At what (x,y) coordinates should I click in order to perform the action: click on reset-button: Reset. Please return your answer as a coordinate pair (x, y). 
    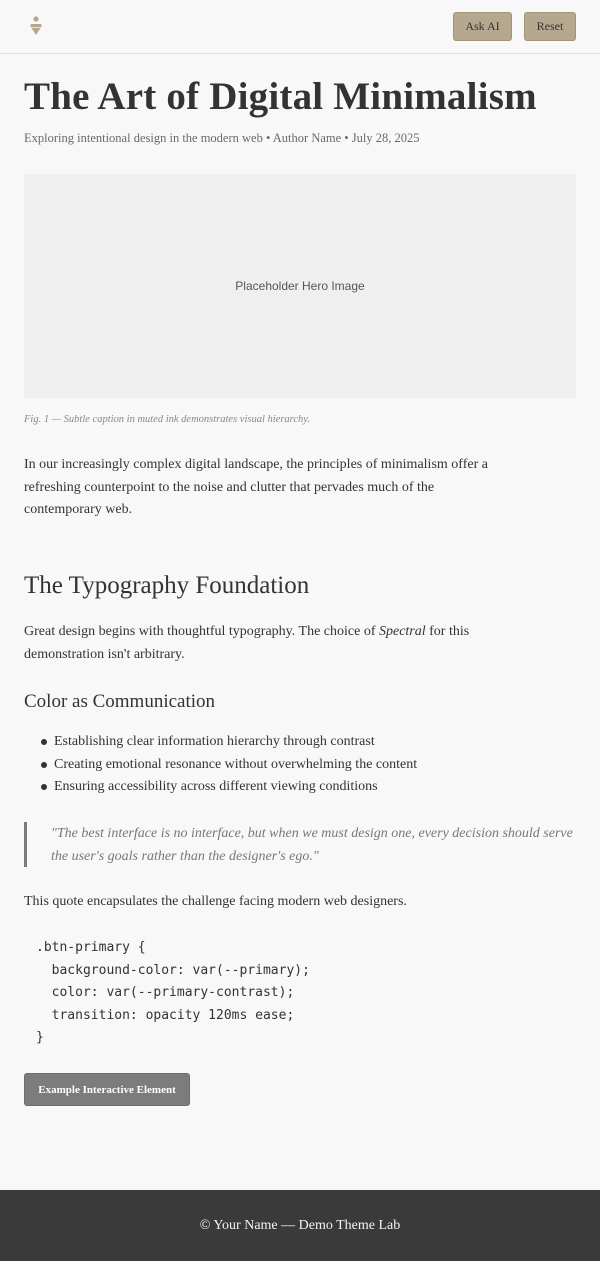
    Looking at the image, I should click on (550, 26).